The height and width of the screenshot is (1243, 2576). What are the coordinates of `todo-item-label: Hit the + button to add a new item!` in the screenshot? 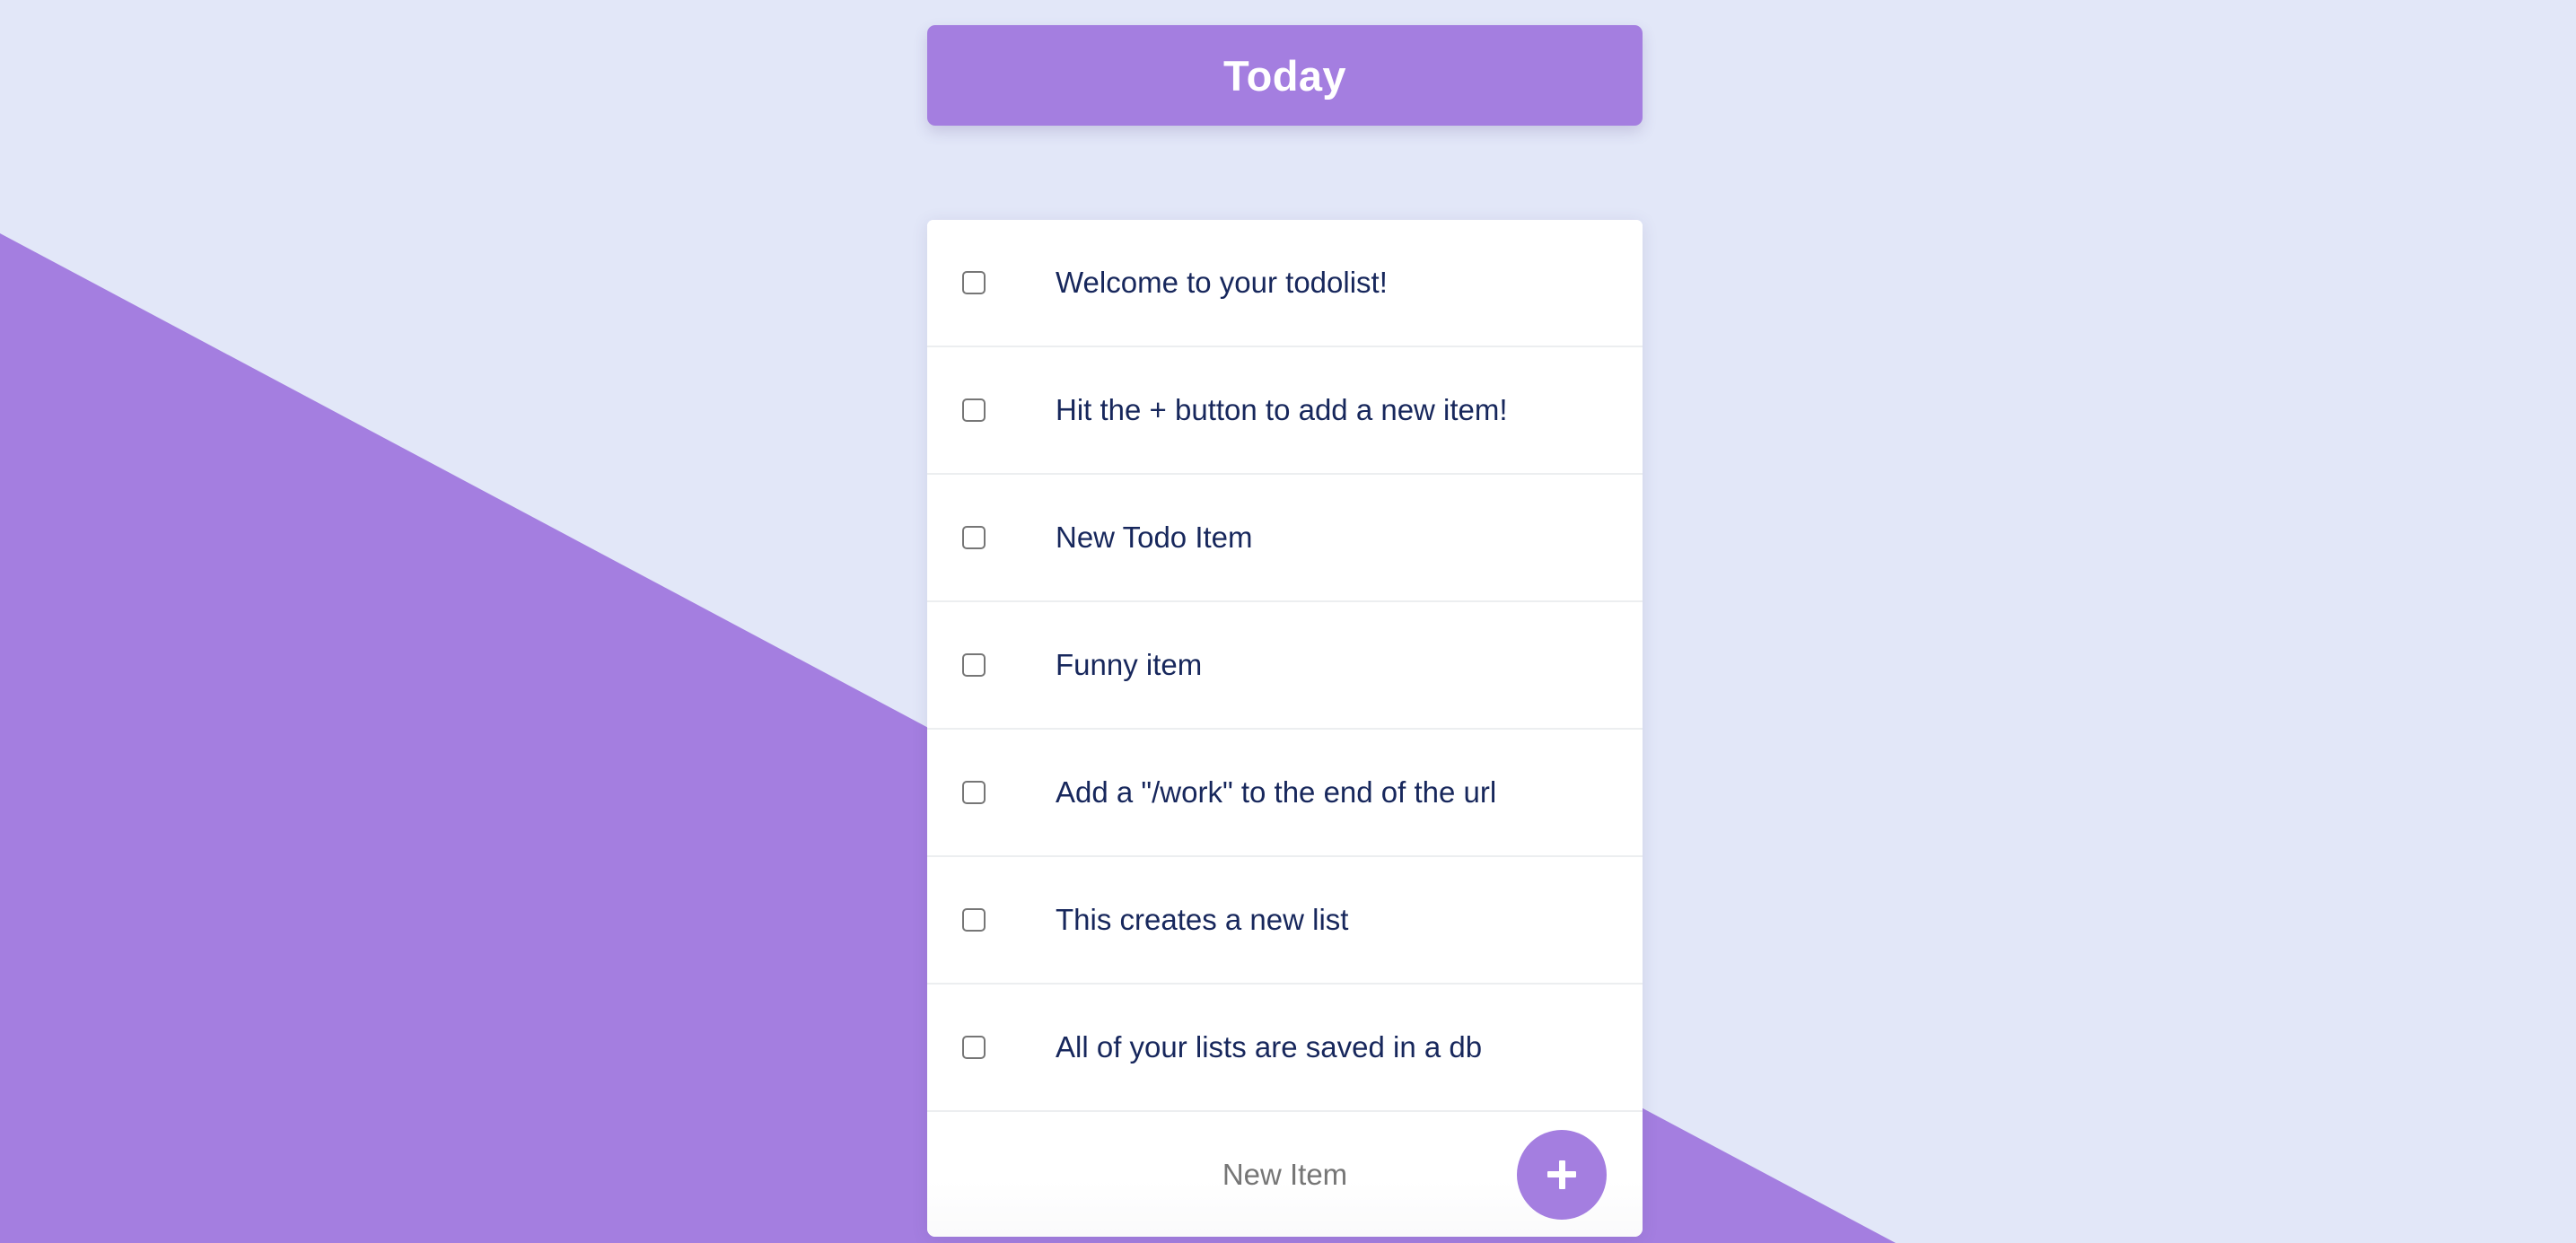 It's located at (1282, 410).